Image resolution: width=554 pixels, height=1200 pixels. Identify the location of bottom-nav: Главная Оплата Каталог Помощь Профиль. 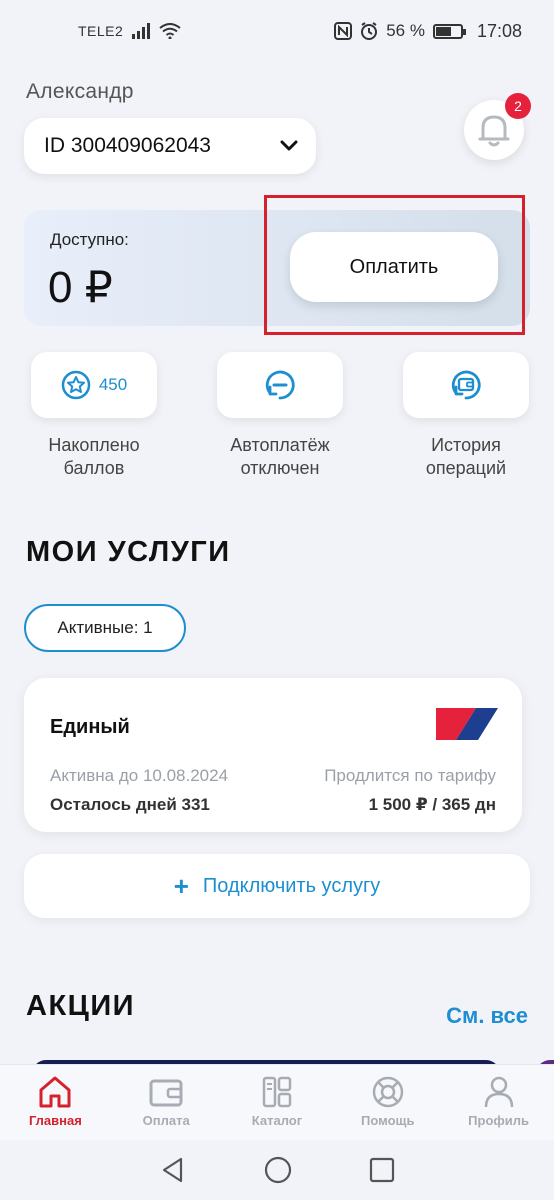
(277, 1102).